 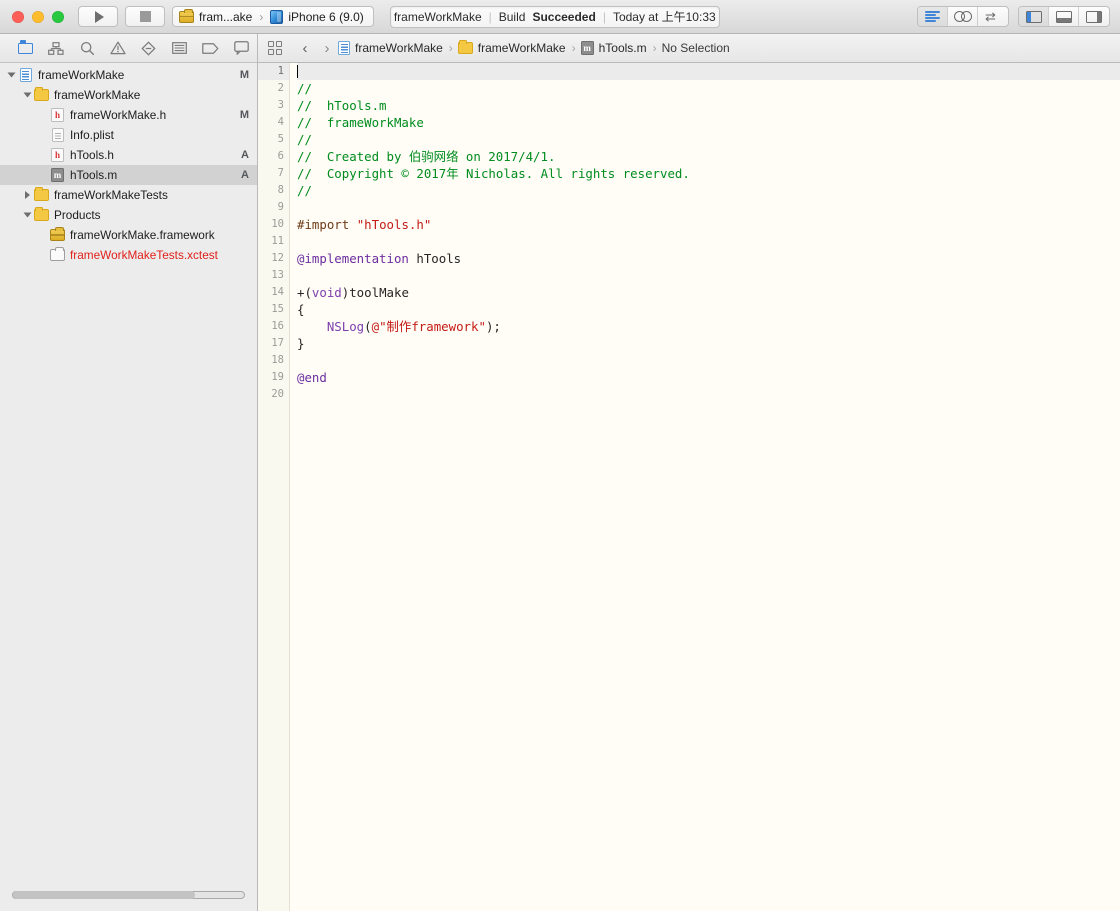 What do you see at coordinates (128, 95) in the screenshot?
I see `tree-row: frameWorkMake` at bounding box center [128, 95].